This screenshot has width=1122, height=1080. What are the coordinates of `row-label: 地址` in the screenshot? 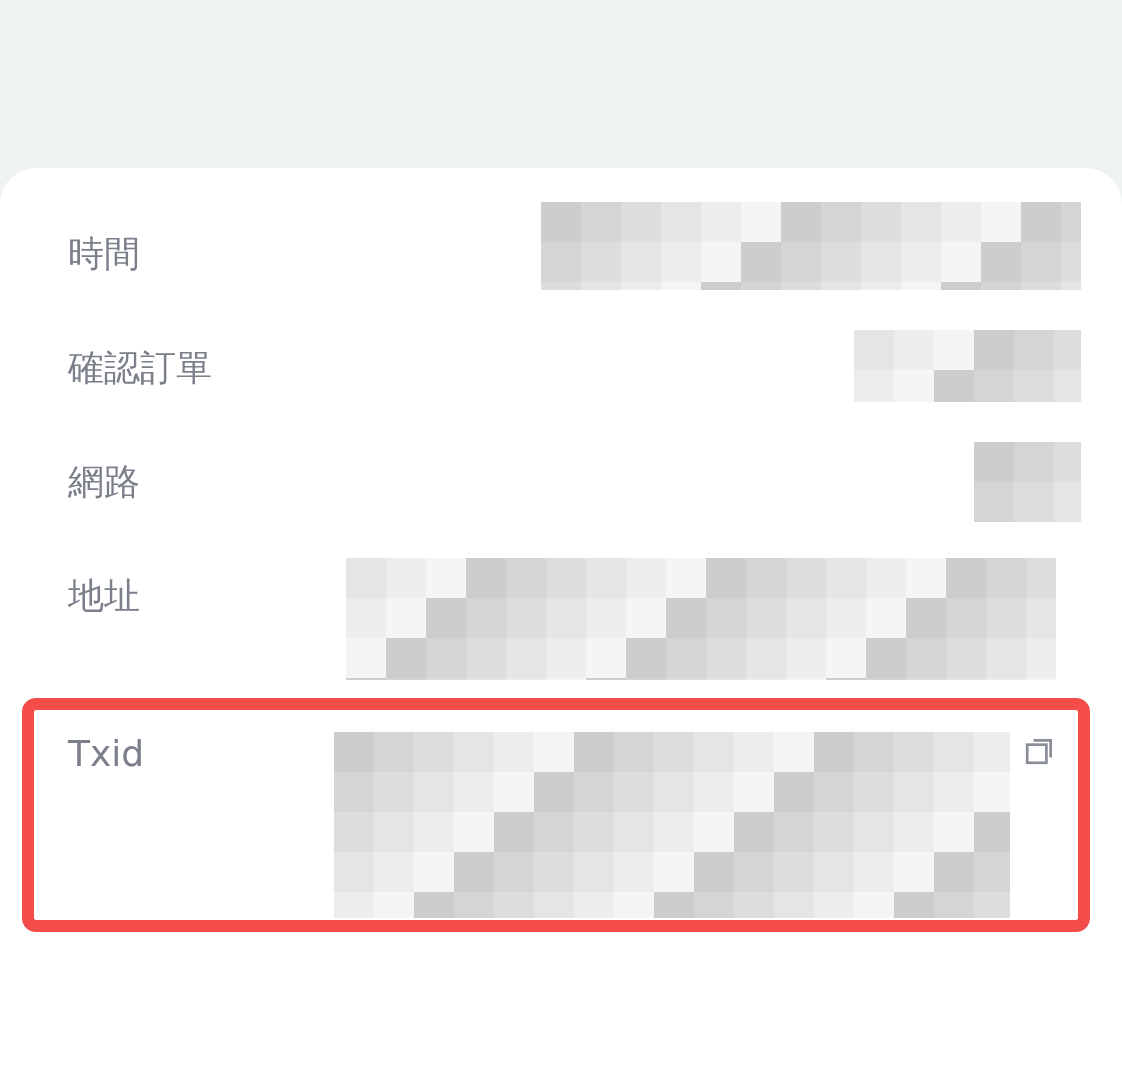 It's located at (104, 596).